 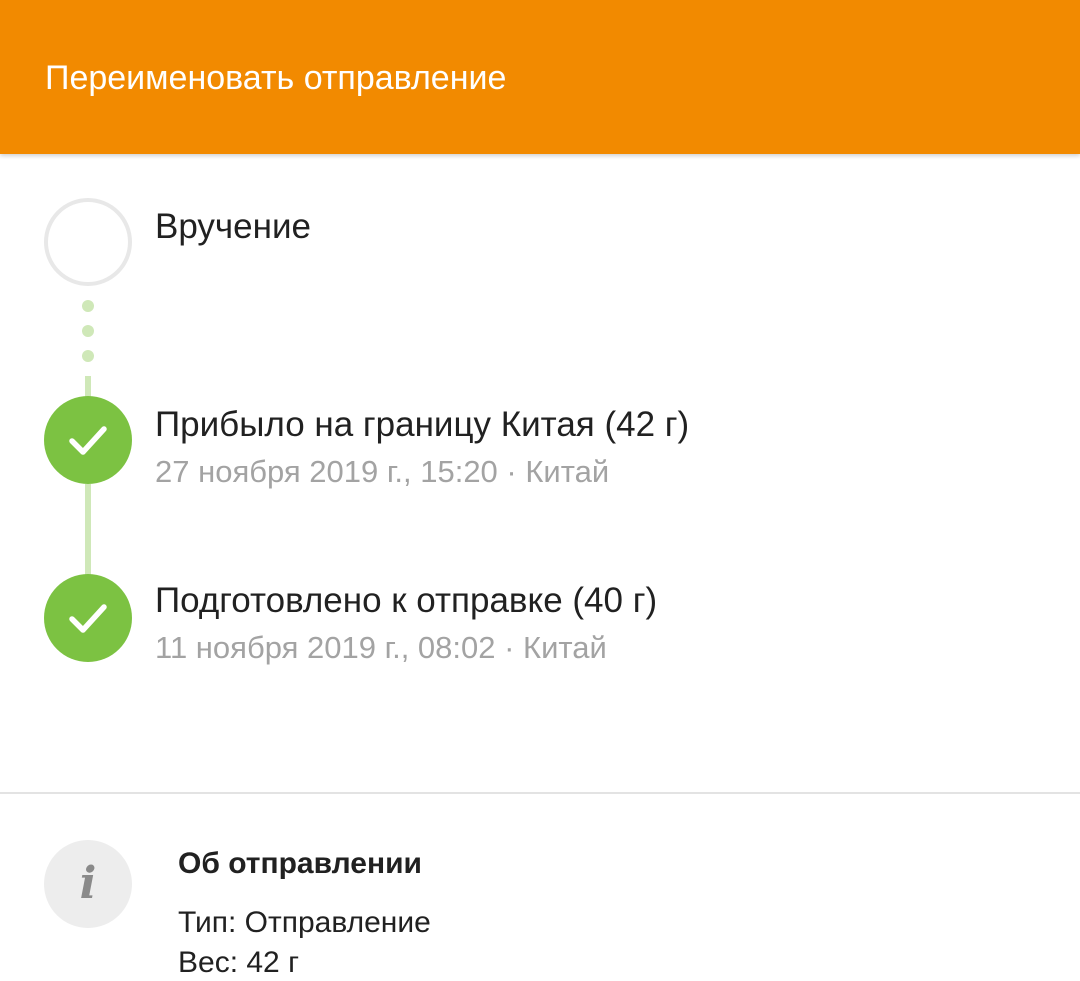 What do you see at coordinates (239, 962) in the screenshot?
I see `shipment-weight: Вес: 42 г` at bounding box center [239, 962].